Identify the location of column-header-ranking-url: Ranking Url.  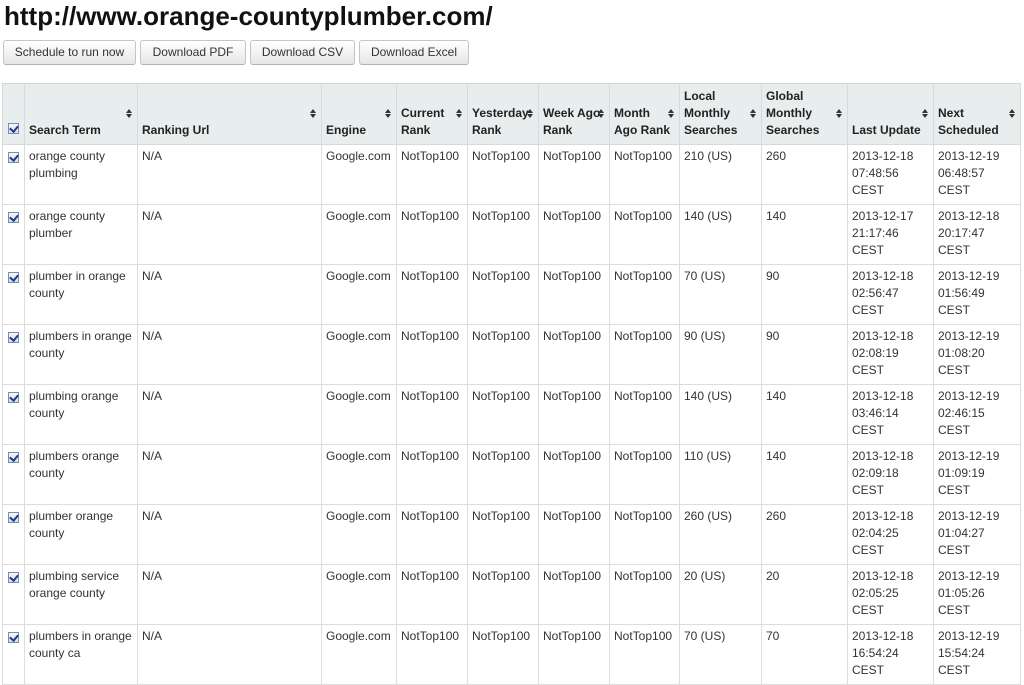
(229, 114).